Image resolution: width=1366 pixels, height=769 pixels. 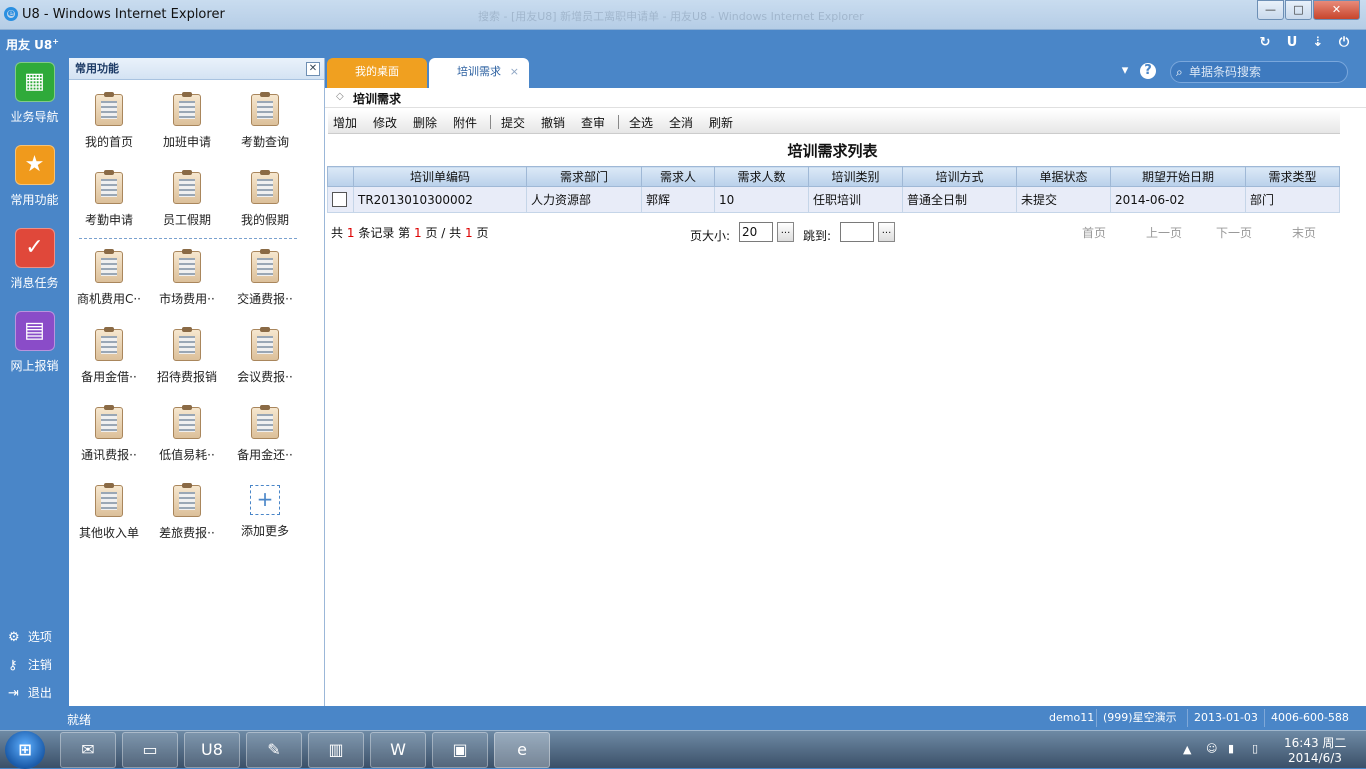 I want to click on quick-item: 其他收入单, so click(x=109, y=512).